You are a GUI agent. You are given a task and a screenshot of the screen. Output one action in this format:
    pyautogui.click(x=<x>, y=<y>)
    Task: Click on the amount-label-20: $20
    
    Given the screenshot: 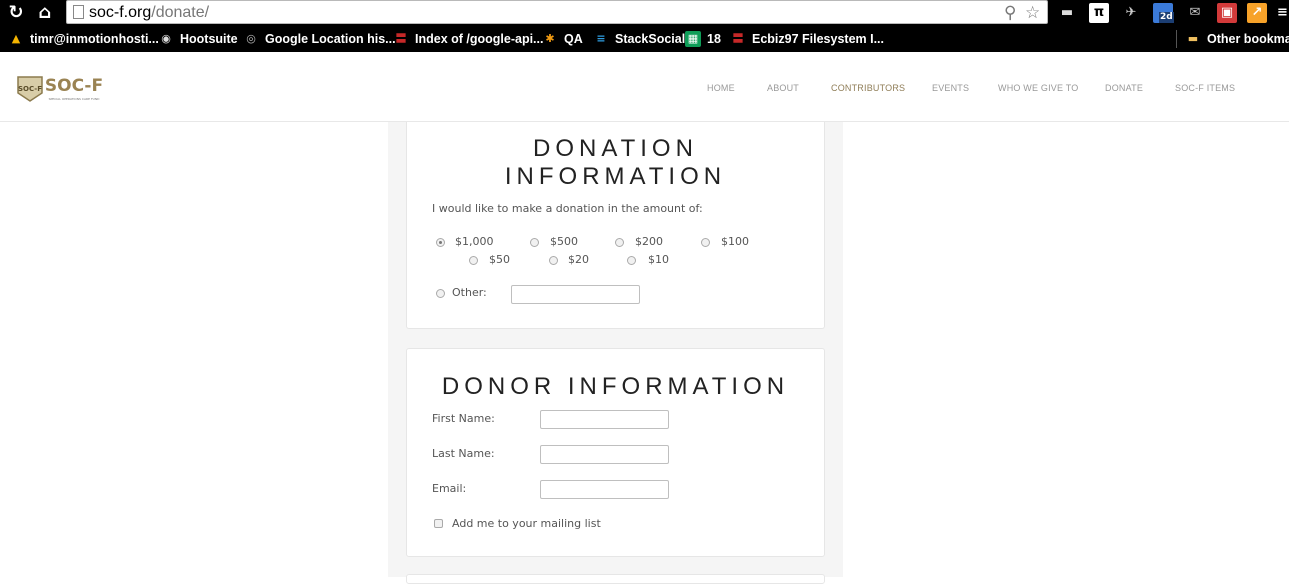 What is the action you would take?
    pyautogui.click(x=578, y=259)
    